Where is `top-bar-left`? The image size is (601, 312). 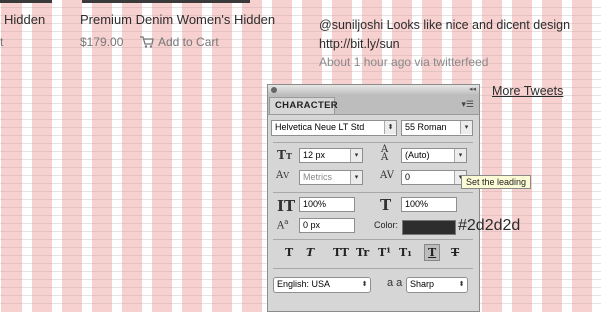 top-bar-left is located at coordinates (26, 1).